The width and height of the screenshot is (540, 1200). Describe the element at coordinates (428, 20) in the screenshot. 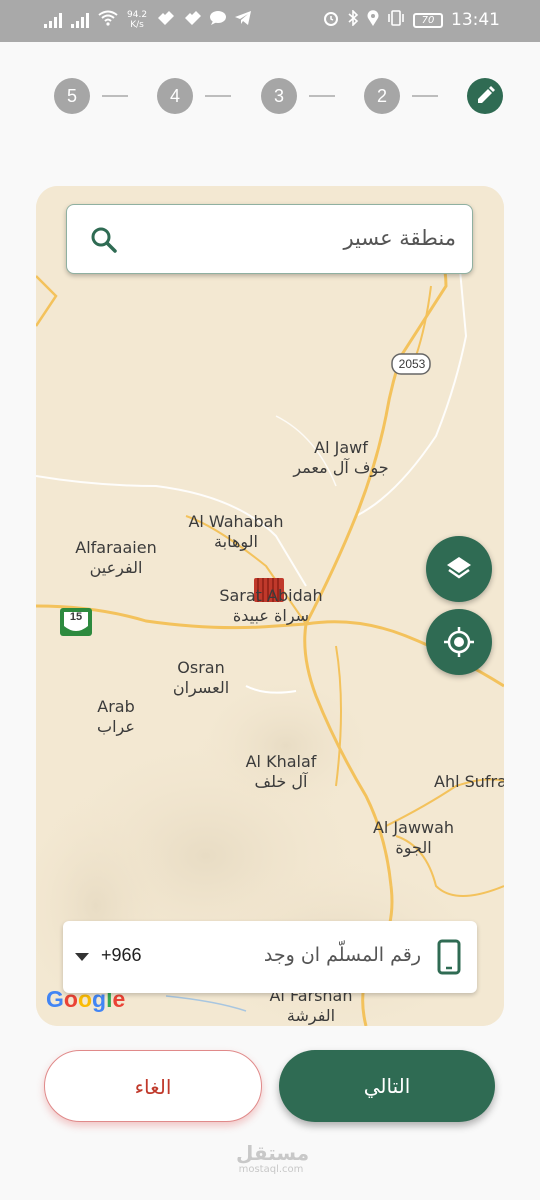

I see `battery-icon: 70` at that location.